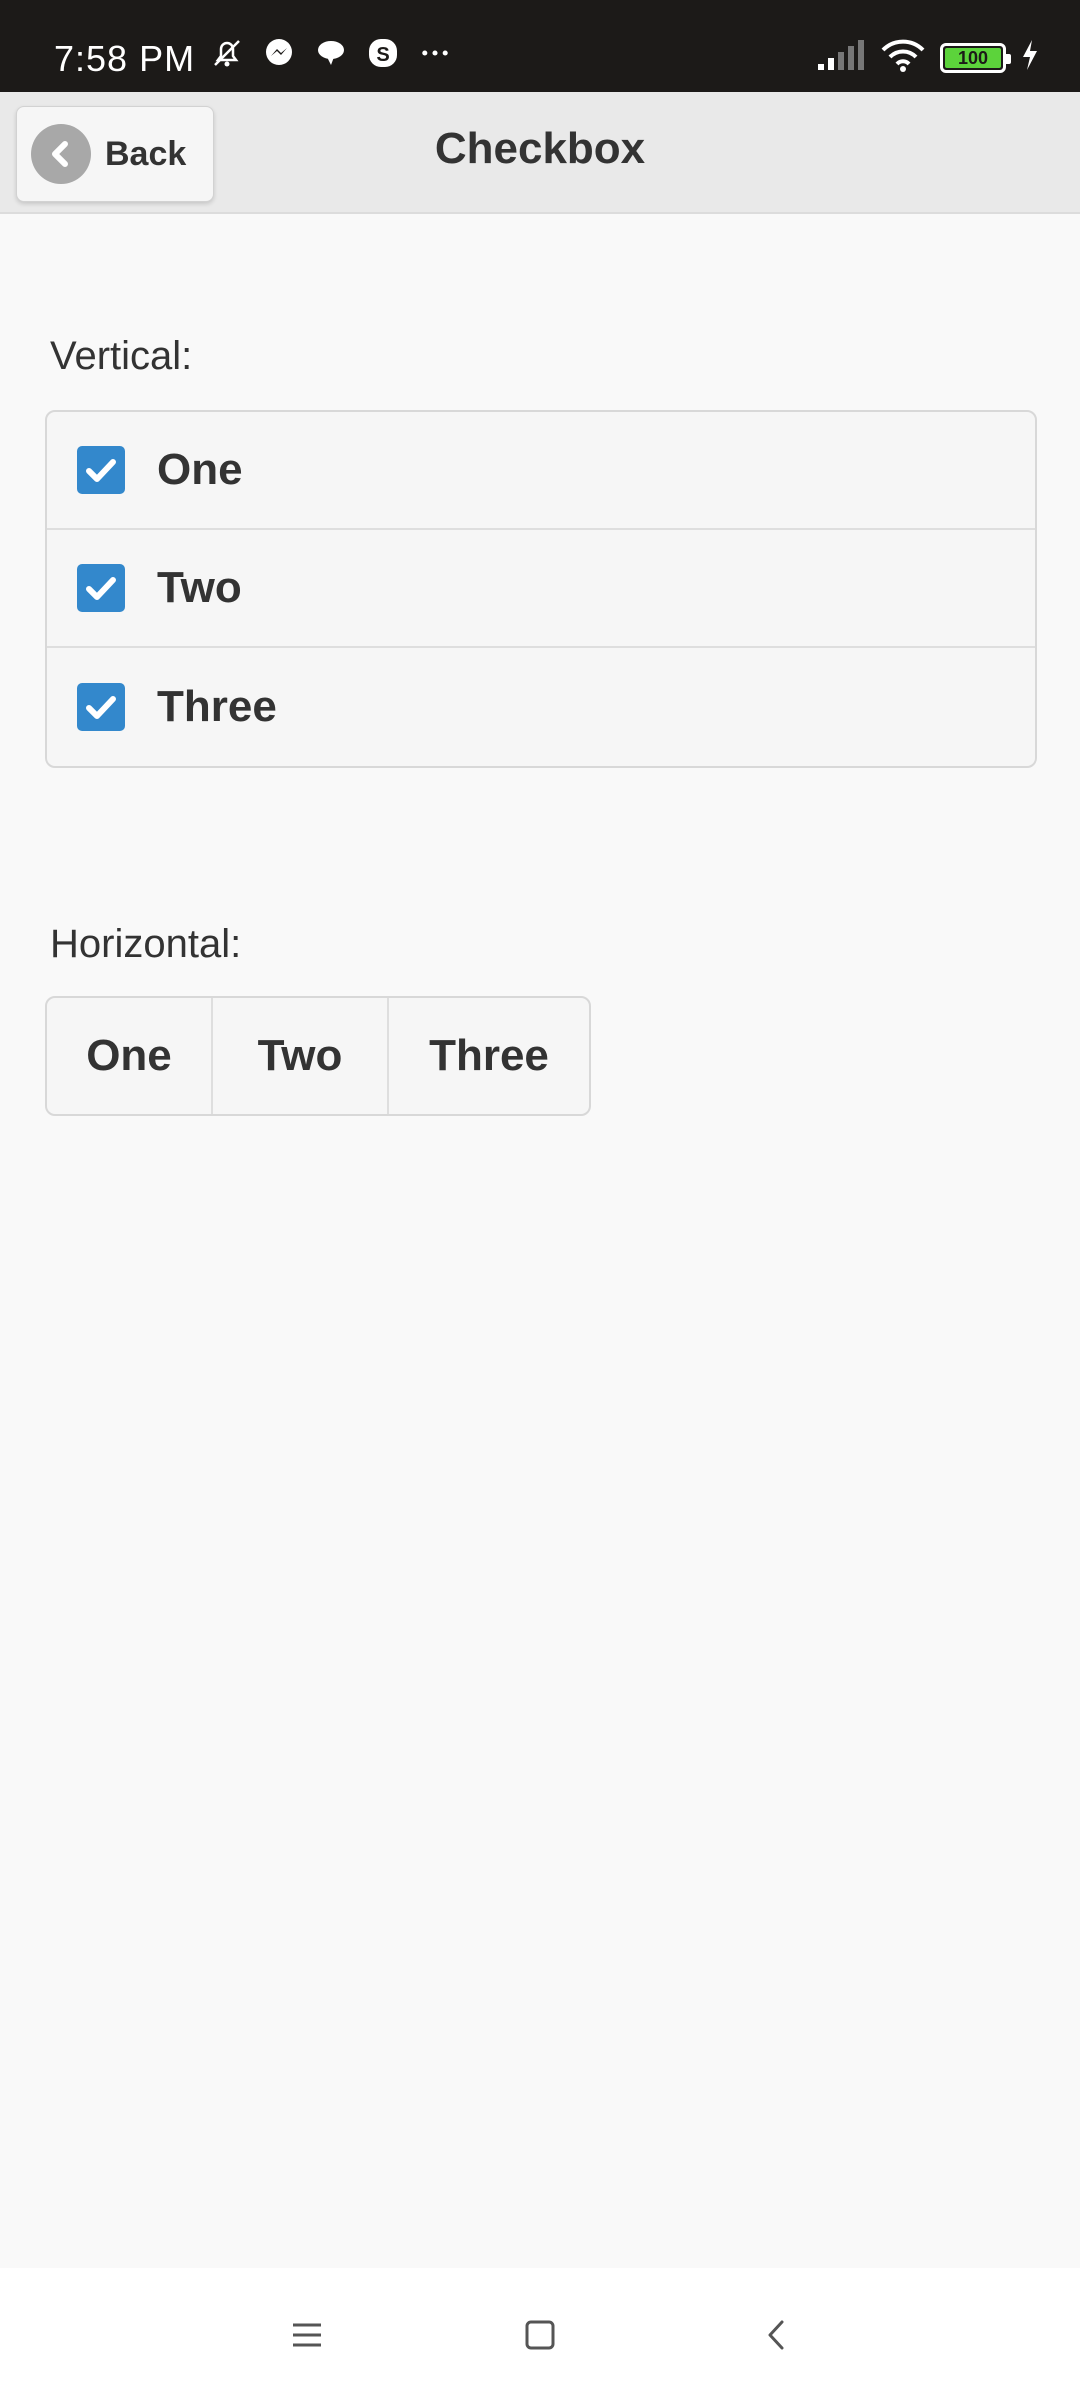 The image size is (1080, 2400). I want to click on vertical-checkbox-item: Two, so click(541, 589).